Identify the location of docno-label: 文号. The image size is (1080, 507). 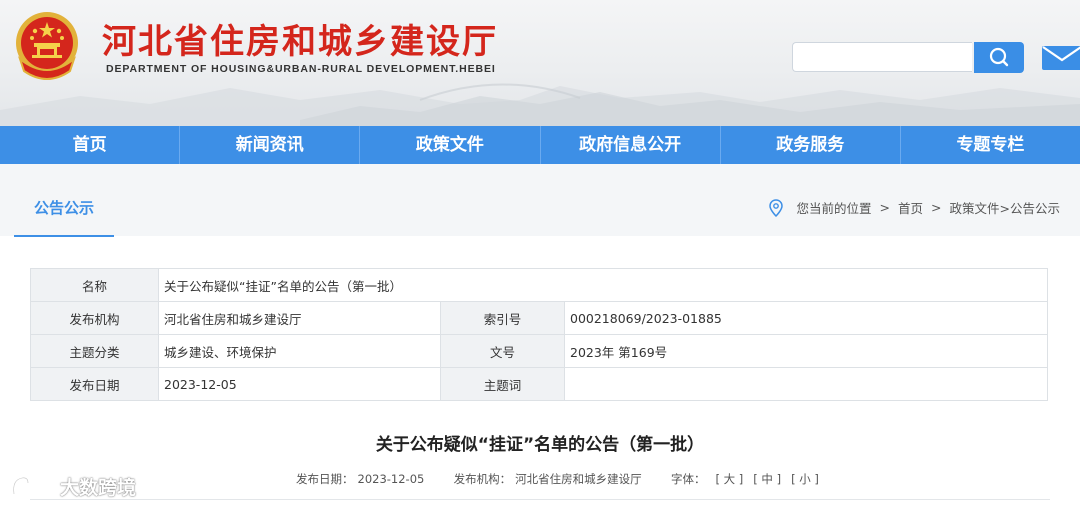
(502, 351).